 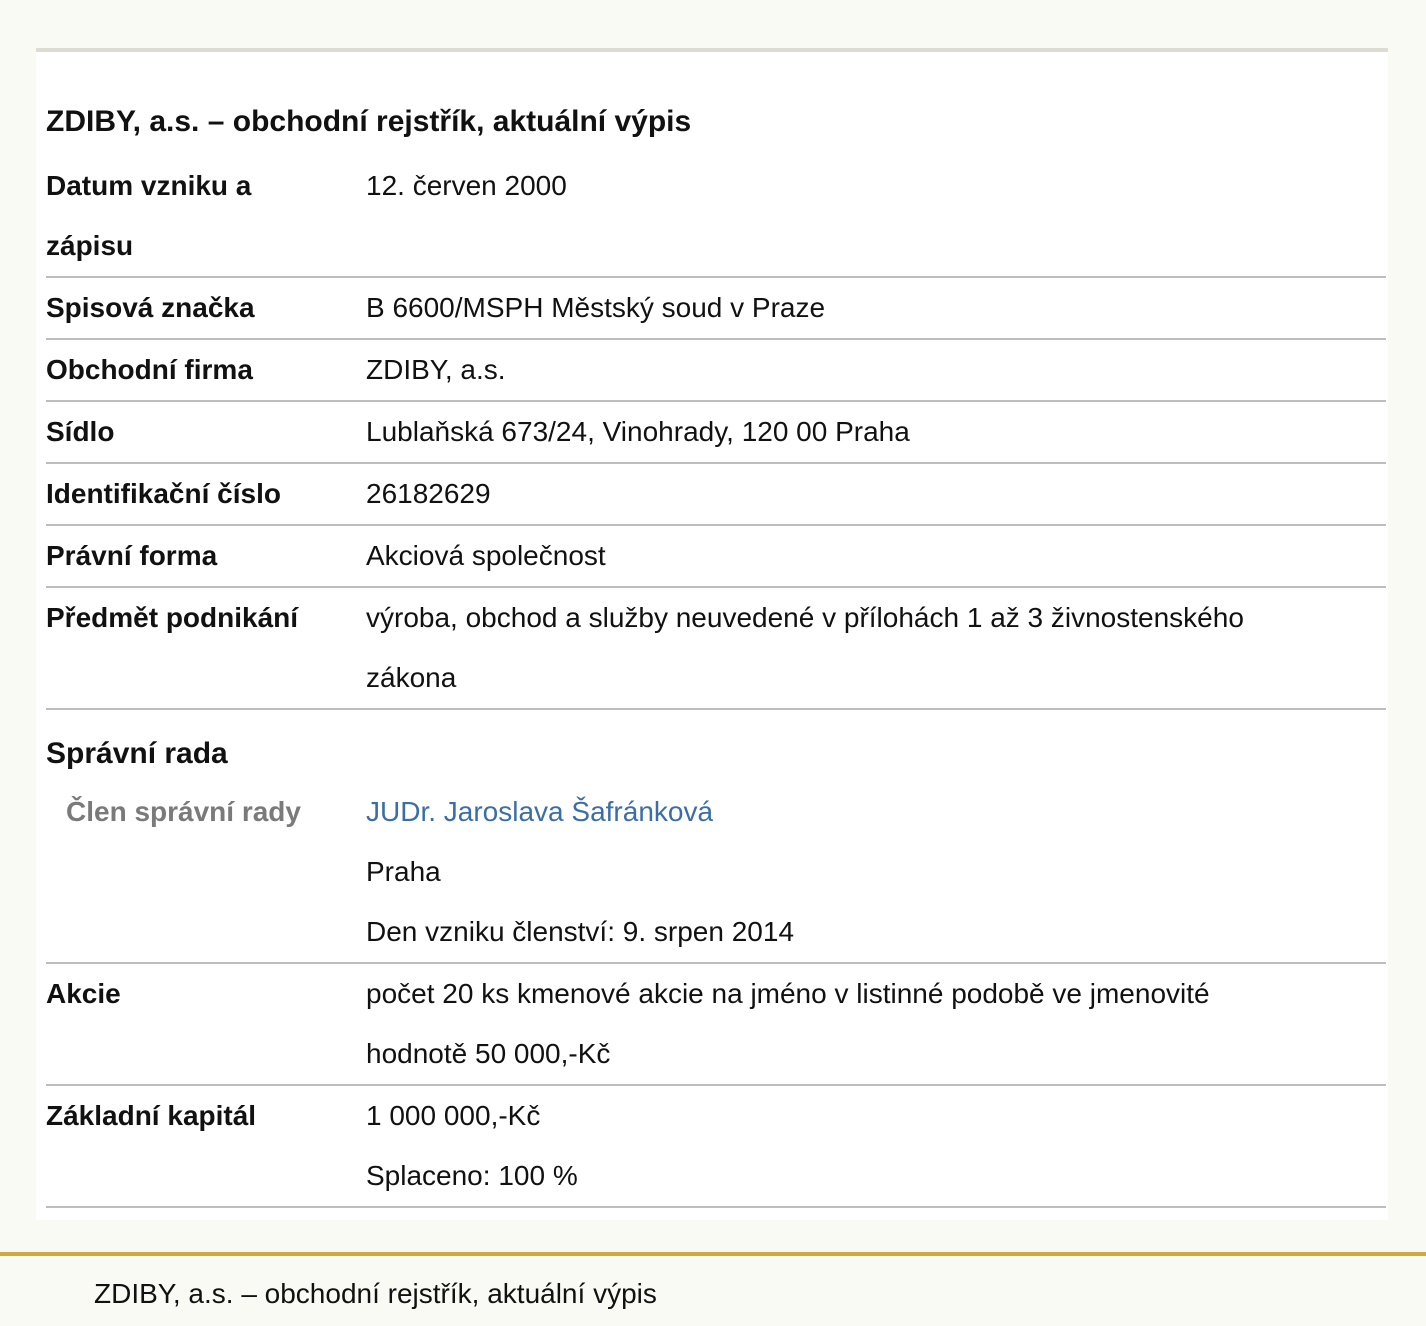 I want to click on section-title: Správní rada, so click(x=137, y=753).